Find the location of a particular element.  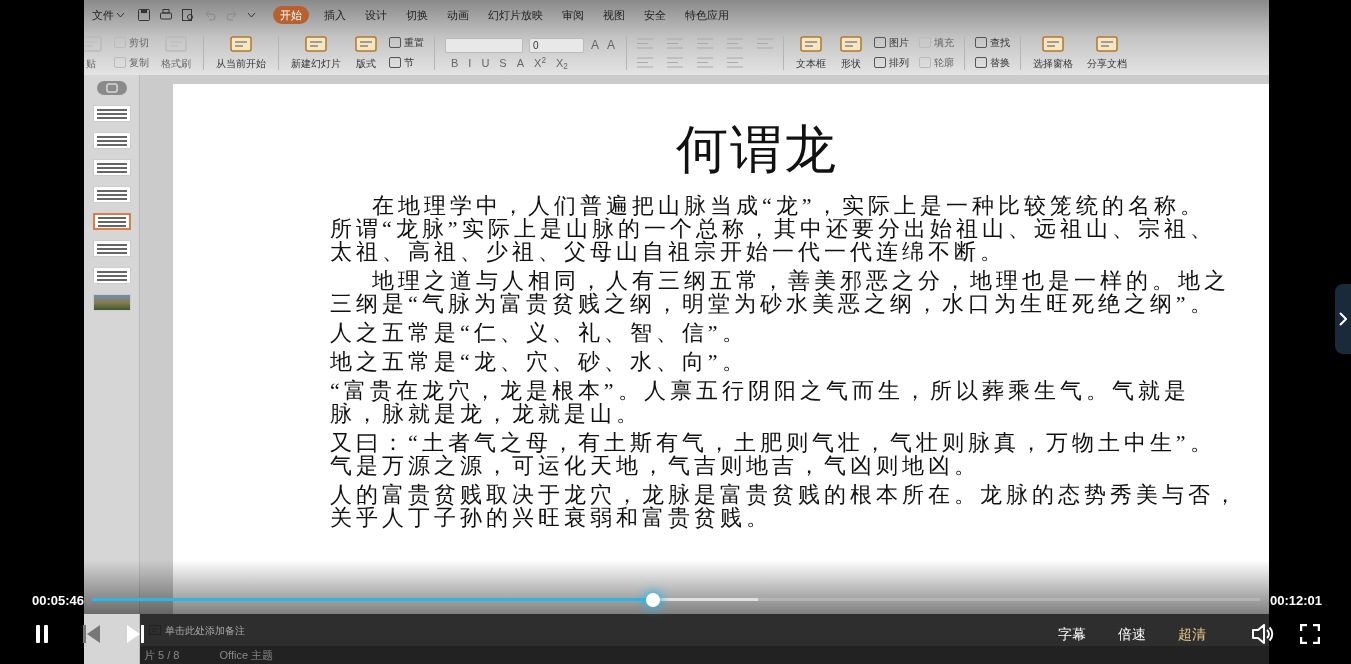

fullscreen-button is located at coordinates (1310, 634).